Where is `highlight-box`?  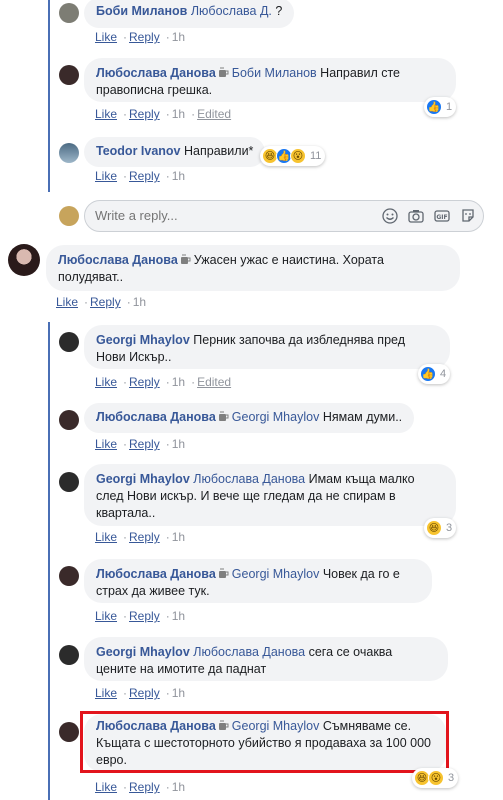 highlight-box is located at coordinates (264, 742).